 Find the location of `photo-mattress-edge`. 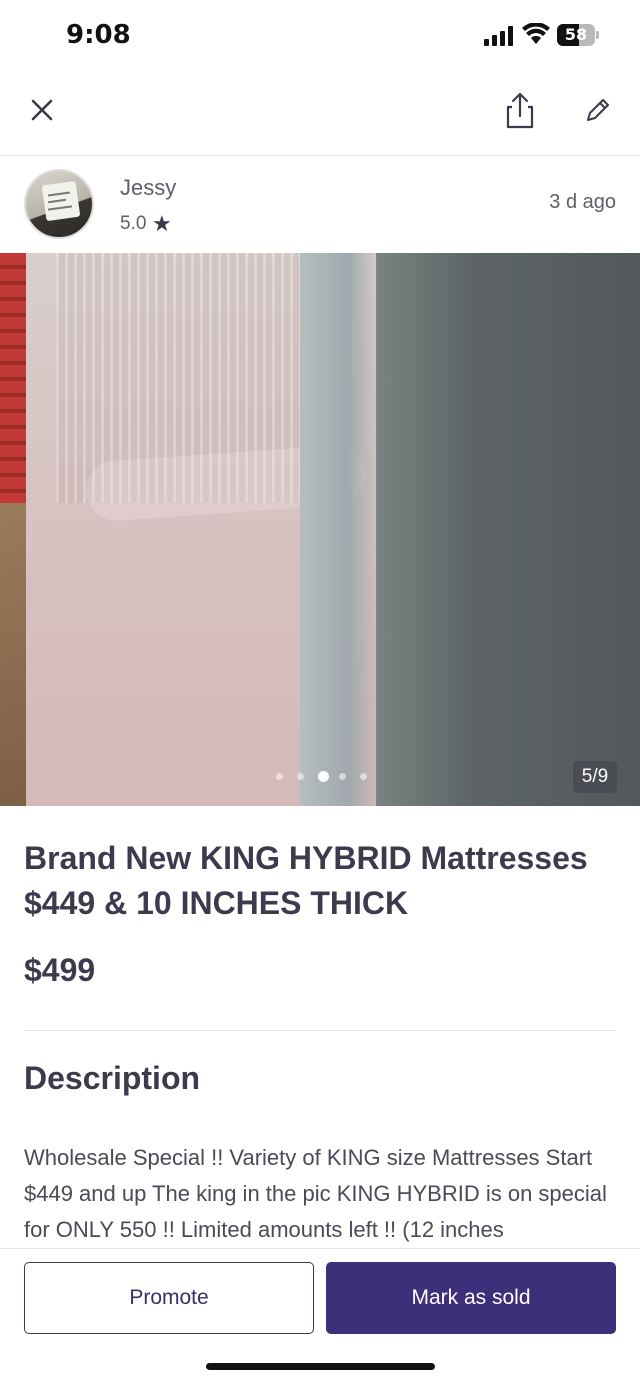

photo-mattress-edge is located at coordinates (340, 529).